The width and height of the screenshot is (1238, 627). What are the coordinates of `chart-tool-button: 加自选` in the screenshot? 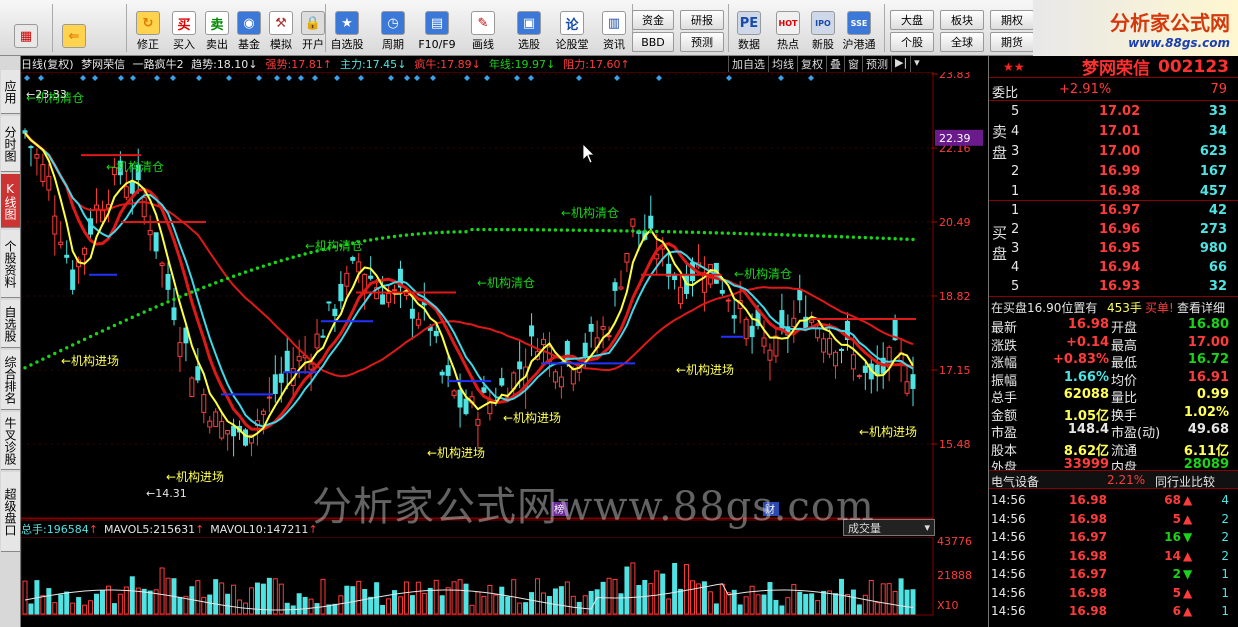 It's located at (748, 64).